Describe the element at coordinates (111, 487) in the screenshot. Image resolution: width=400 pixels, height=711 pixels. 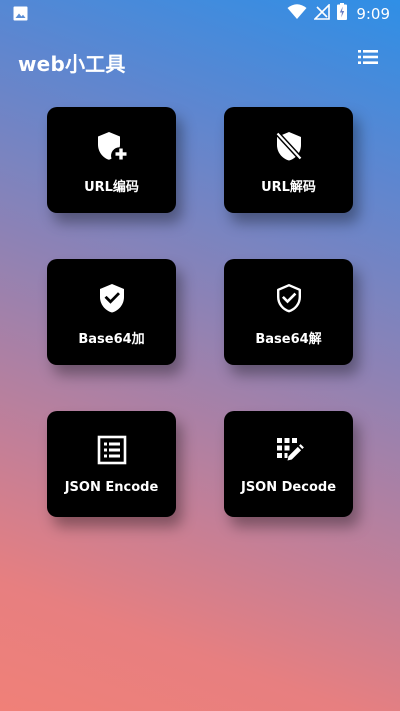
I see `tile-label: JSON Encode` at that location.